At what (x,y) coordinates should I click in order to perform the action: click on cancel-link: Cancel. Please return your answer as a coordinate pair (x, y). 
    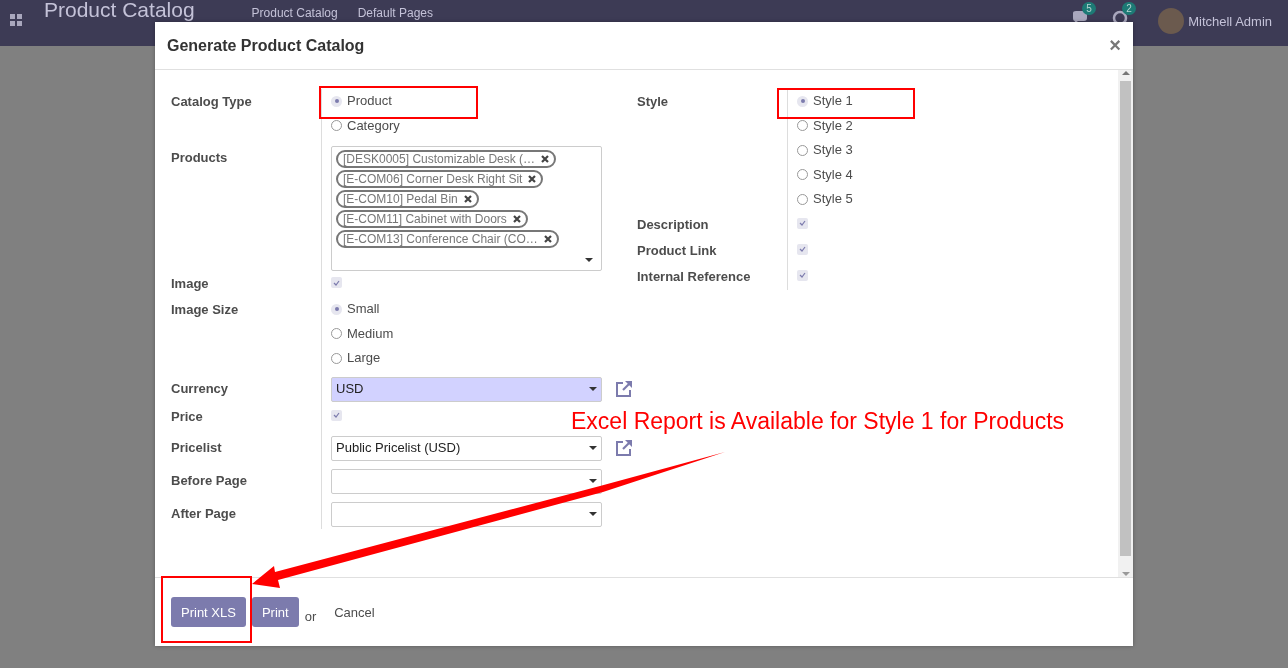
    Looking at the image, I should click on (354, 612).